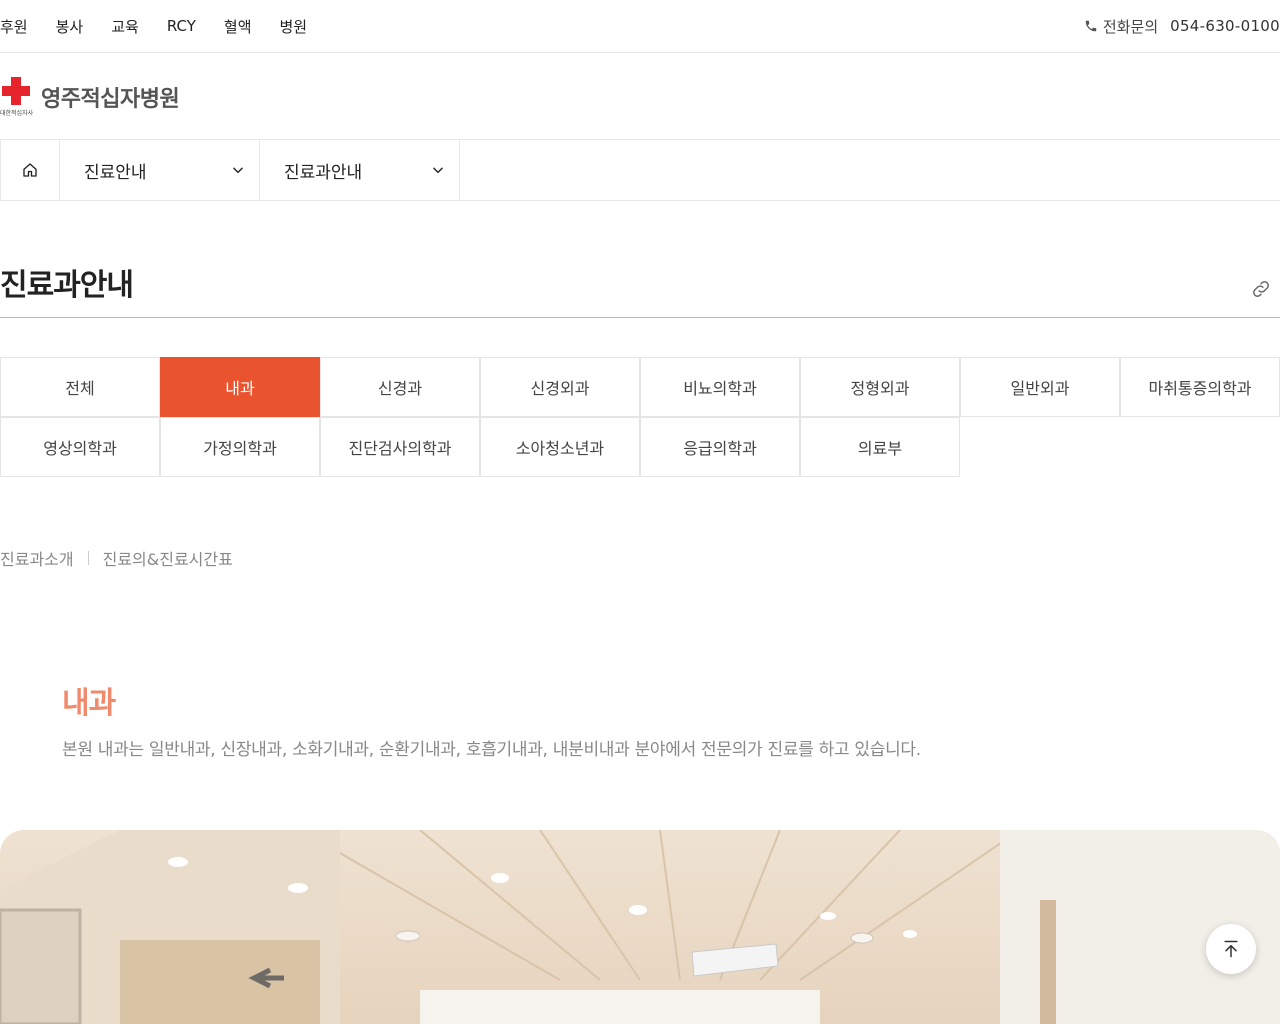 Image resolution: width=1280 pixels, height=1024 pixels. I want to click on link-icon, so click(1261, 289).